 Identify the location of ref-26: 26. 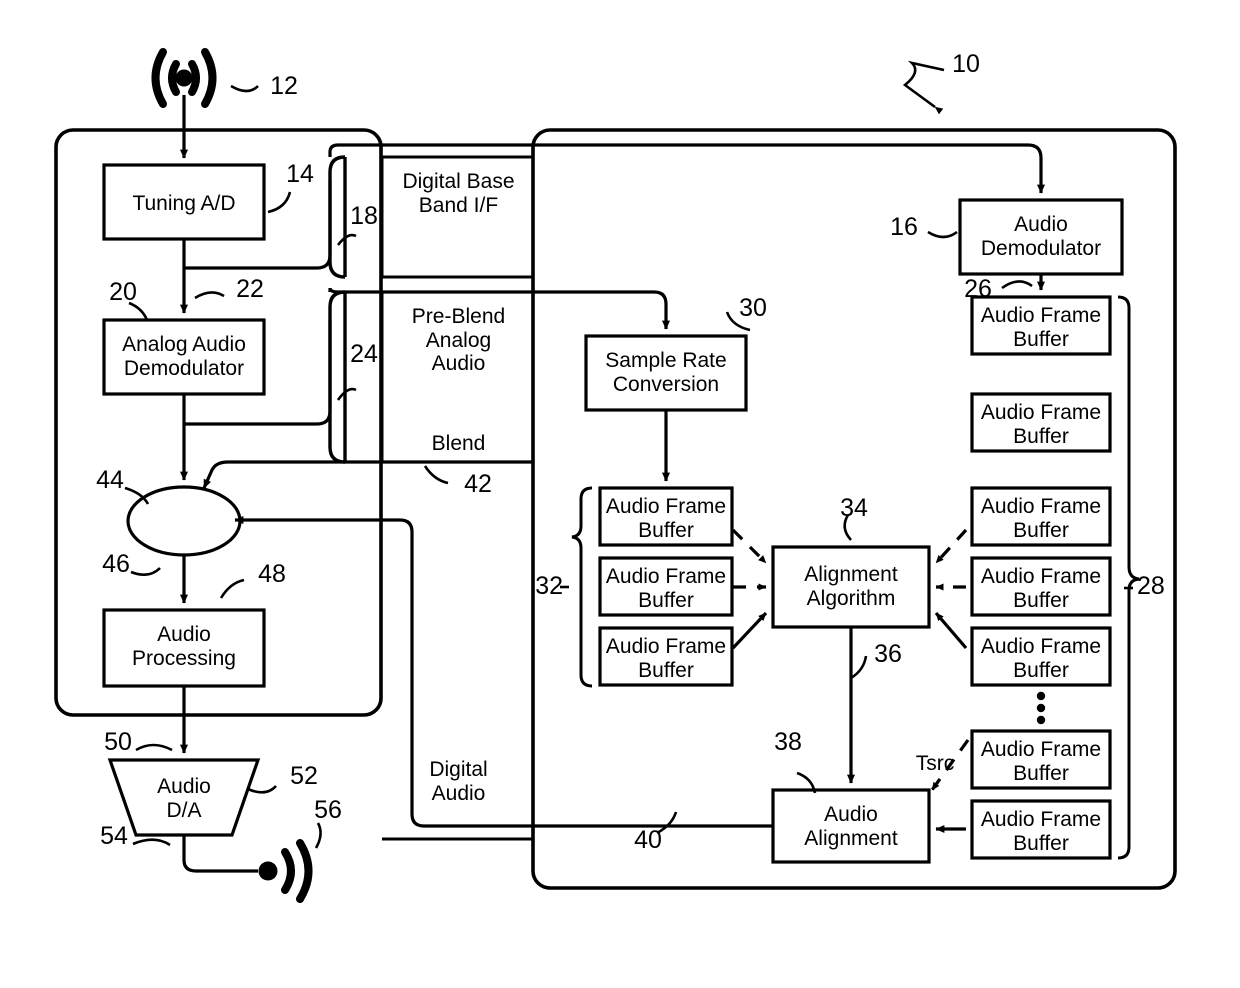
(978, 289).